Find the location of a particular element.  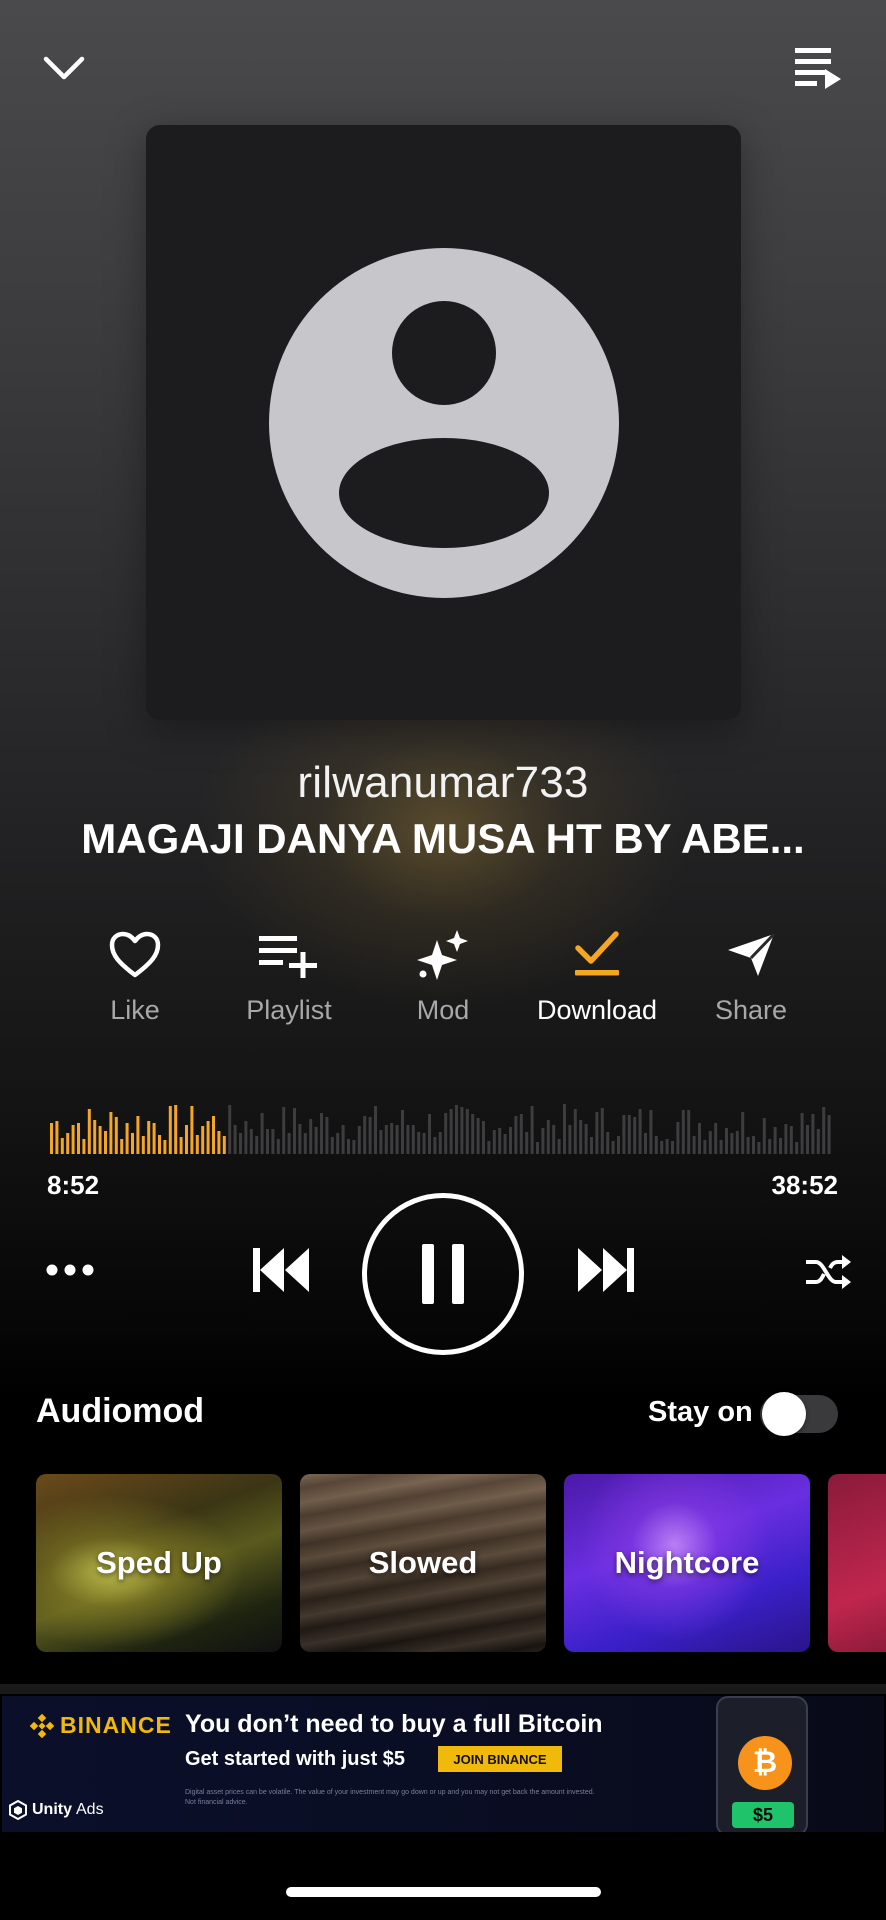

next-button is located at coordinates (606, 1270).